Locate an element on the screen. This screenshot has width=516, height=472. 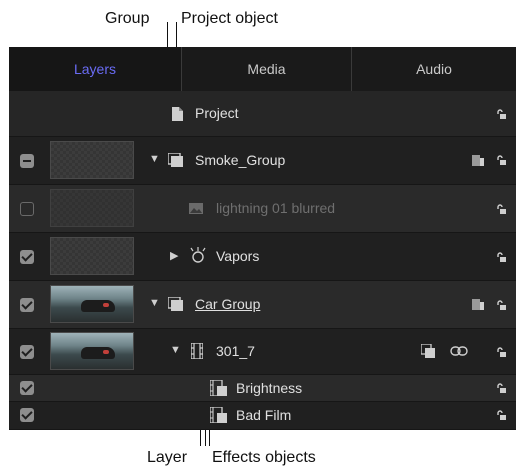
layer-name: Bad Film is located at coordinates (264, 415).